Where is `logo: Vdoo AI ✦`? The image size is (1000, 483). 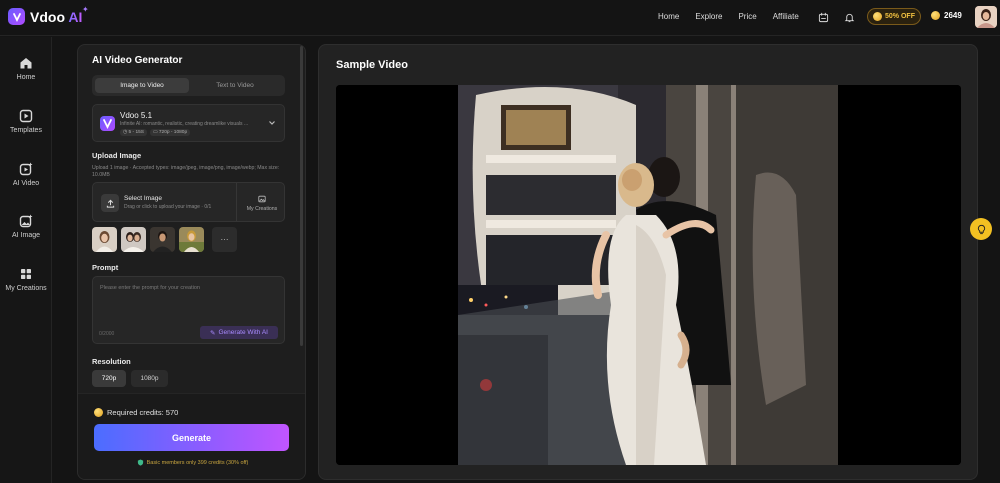
logo: Vdoo AI ✦ is located at coordinates (48, 15).